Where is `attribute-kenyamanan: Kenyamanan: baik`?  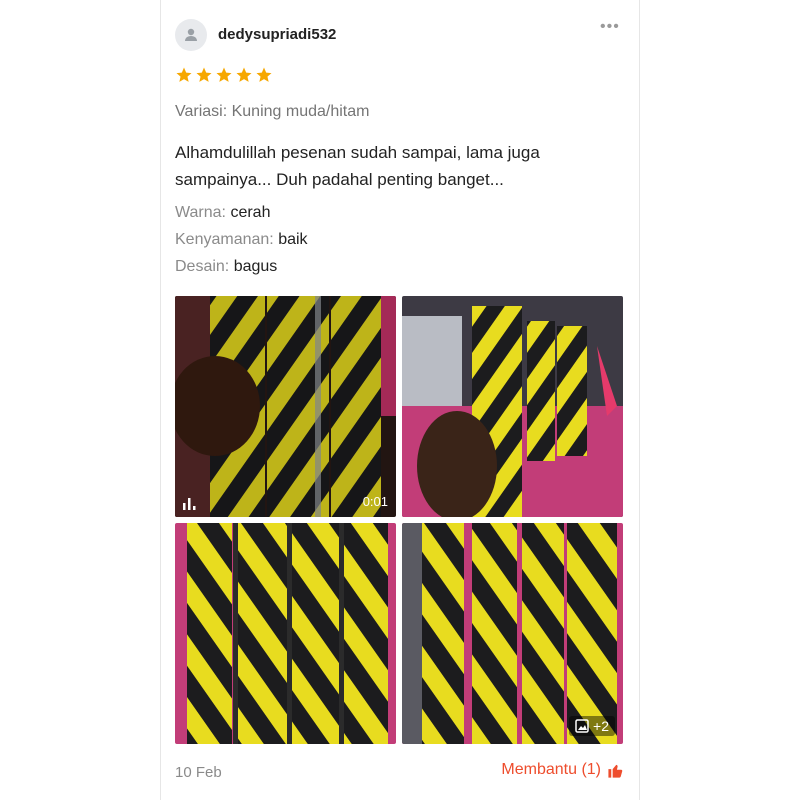 attribute-kenyamanan: Kenyamanan: baik is located at coordinates (241, 240).